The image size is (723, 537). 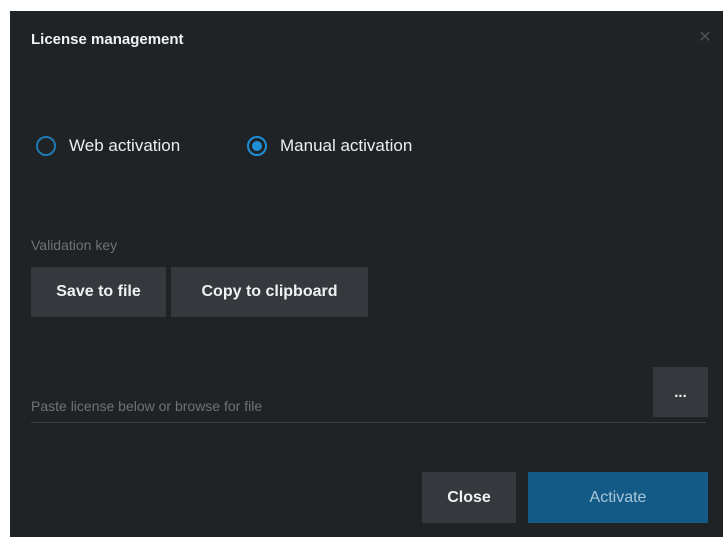 I want to click on save-to-file-button: Save to file, so click(x=98, y=292).